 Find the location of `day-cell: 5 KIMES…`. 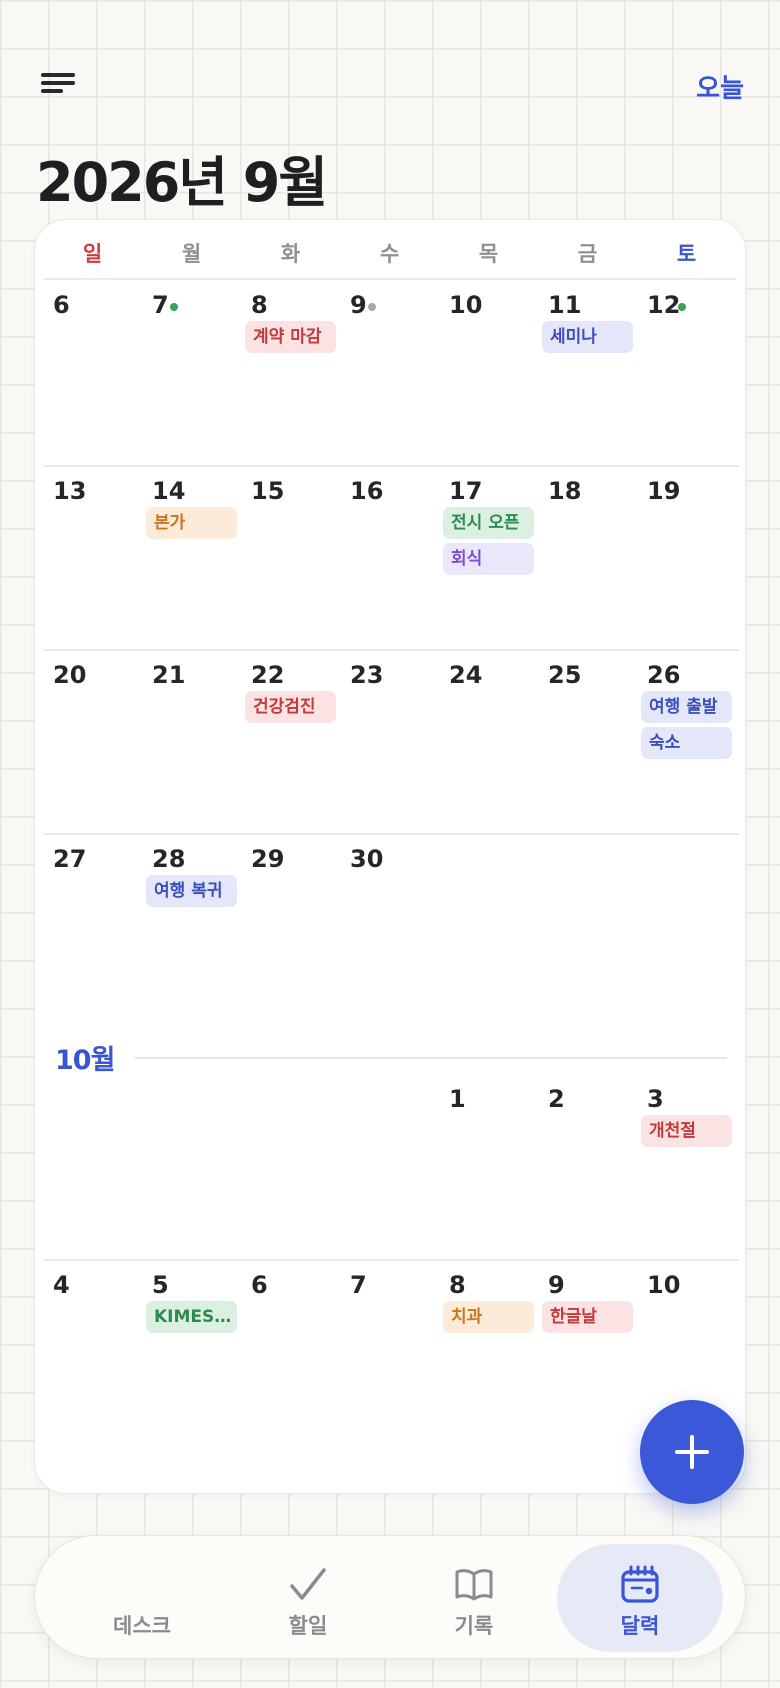

day-cell: 5 KIMES… is located at coordinates (191, 1371).